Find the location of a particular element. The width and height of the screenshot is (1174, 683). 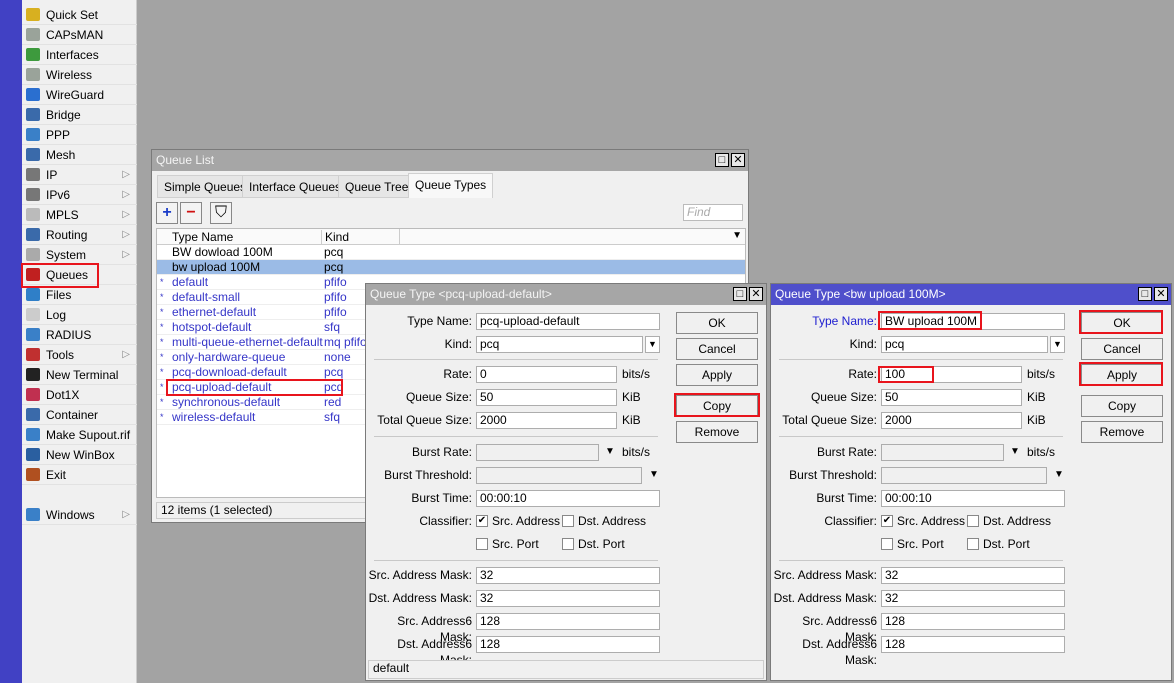

sidebar-item-routing: Routing ▷ is located at coordinates (79, 235).